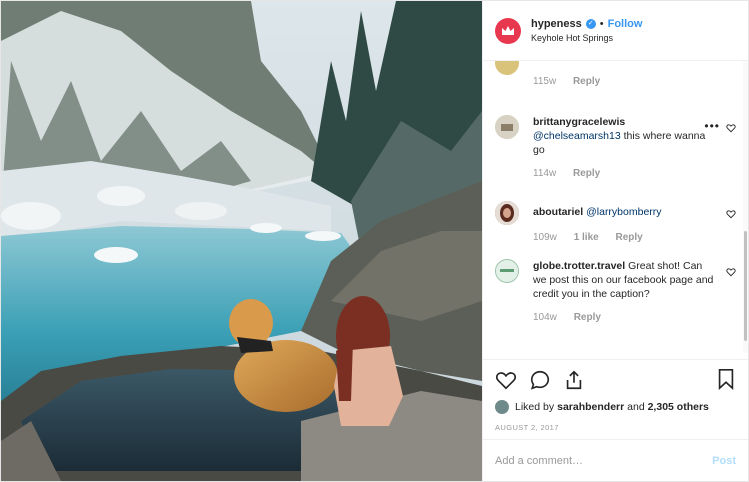 Image resolution: width=749 pixels, height=482 pixels. Describe the element at coordinates (625, 82) in the screenshot. I see `comment-meta: 115w Reply` at that location.